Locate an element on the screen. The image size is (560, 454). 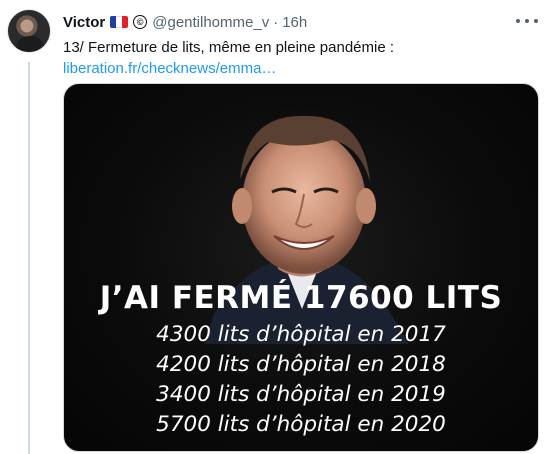
stat-line-2017: 4300 lits d’hôpital en 2017 is located at coordinates (301, 334).